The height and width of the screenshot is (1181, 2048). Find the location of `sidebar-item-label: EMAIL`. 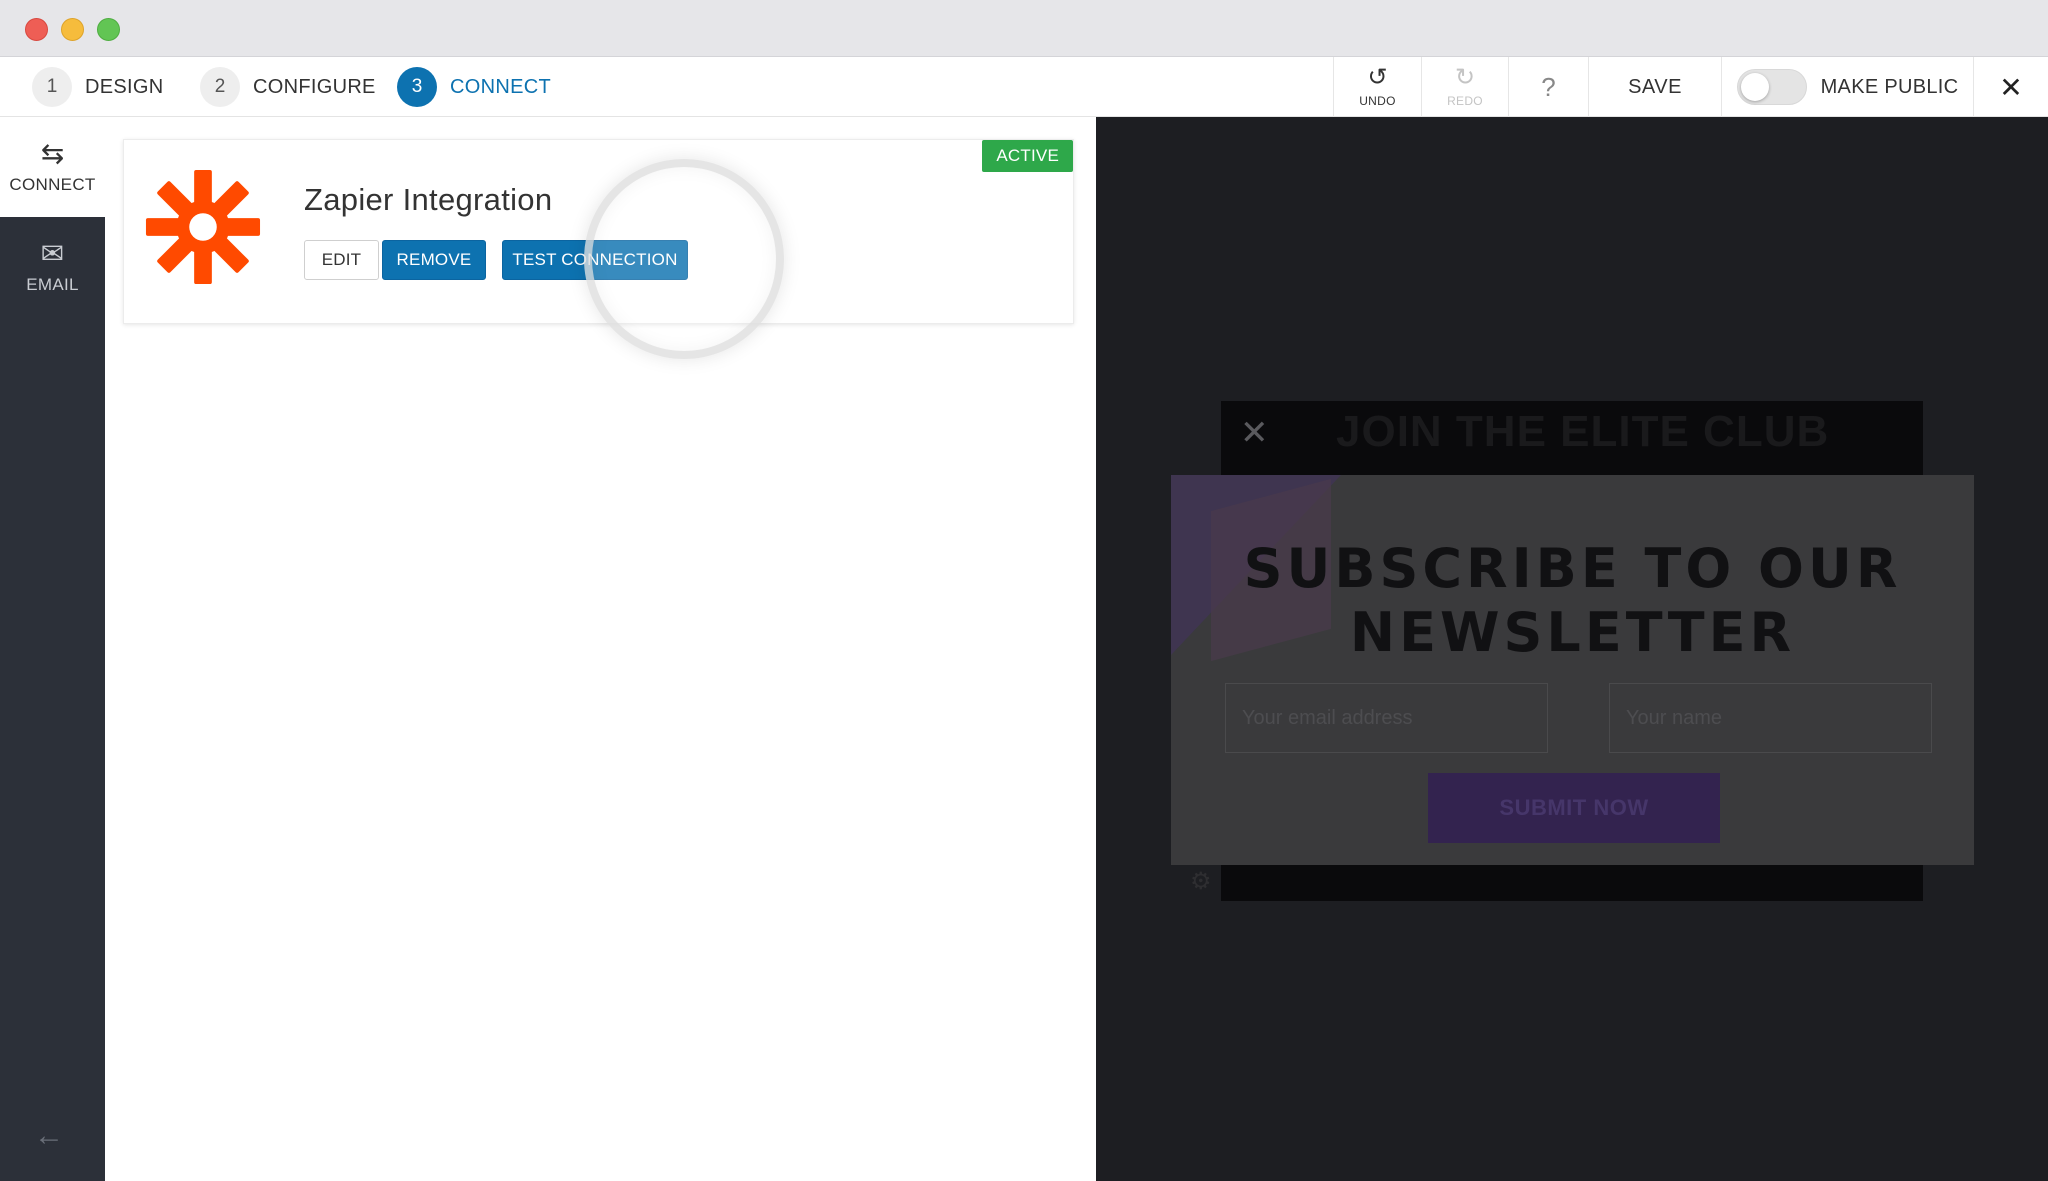

sidebar-item-label: EMAIL is located at coordinates (52, 284).